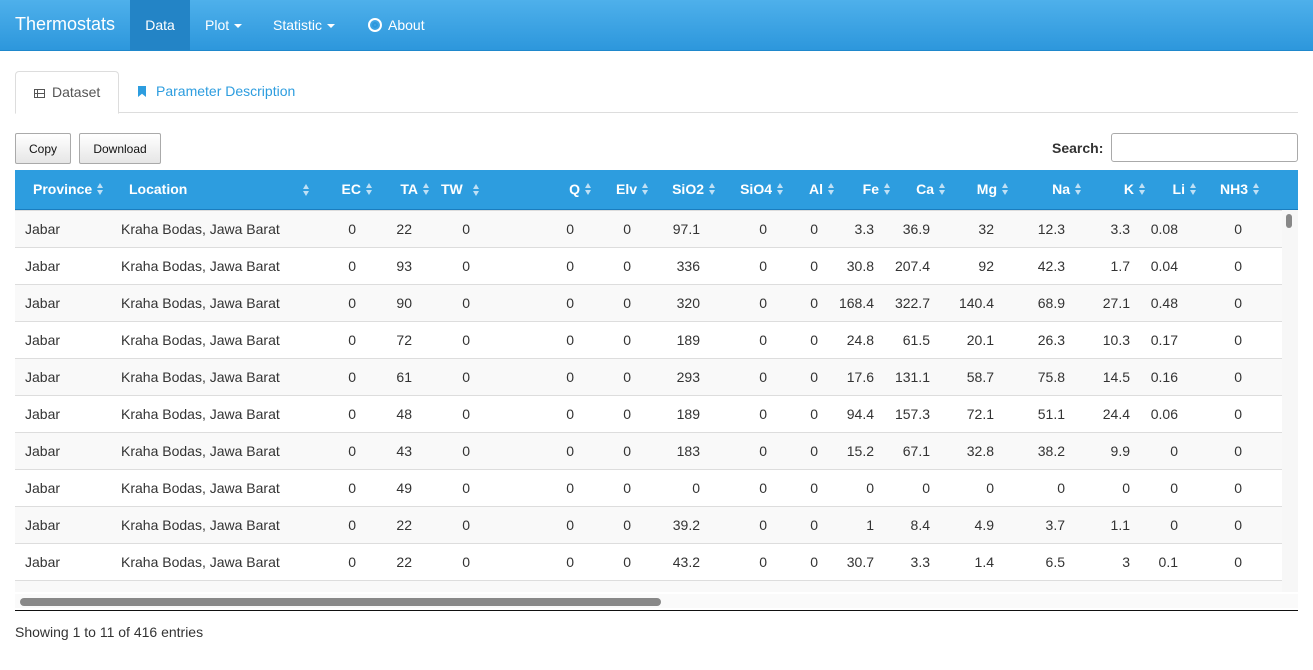 Image resolution: width=1313 pixels, height=670 pixels. What do you see at coordinates (980, 586) in the screenshot?
I see `table-cell-mg: 10.1` at bounding box center [980, 586].